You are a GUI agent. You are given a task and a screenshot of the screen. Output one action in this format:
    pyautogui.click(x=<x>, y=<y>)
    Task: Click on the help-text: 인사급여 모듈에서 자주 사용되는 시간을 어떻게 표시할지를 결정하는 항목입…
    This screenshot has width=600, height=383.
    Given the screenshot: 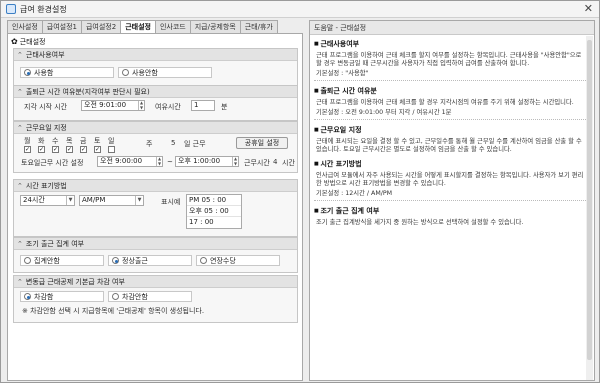 What is the action you would take?
    pyautogui.click(x=450, y=179)
    